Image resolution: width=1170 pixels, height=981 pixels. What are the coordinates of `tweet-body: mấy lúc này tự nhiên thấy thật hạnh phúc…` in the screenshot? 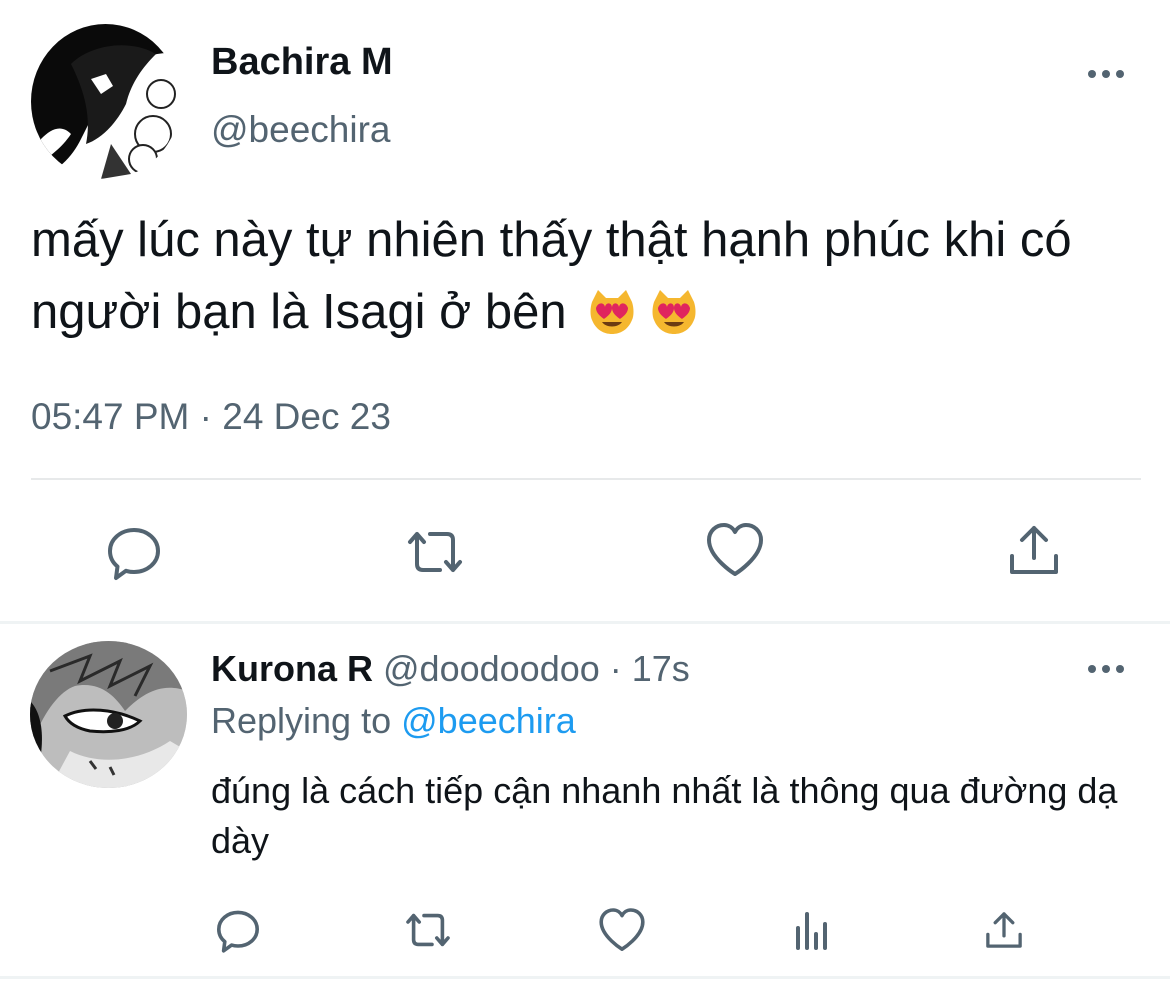 It's located at (551, 276).